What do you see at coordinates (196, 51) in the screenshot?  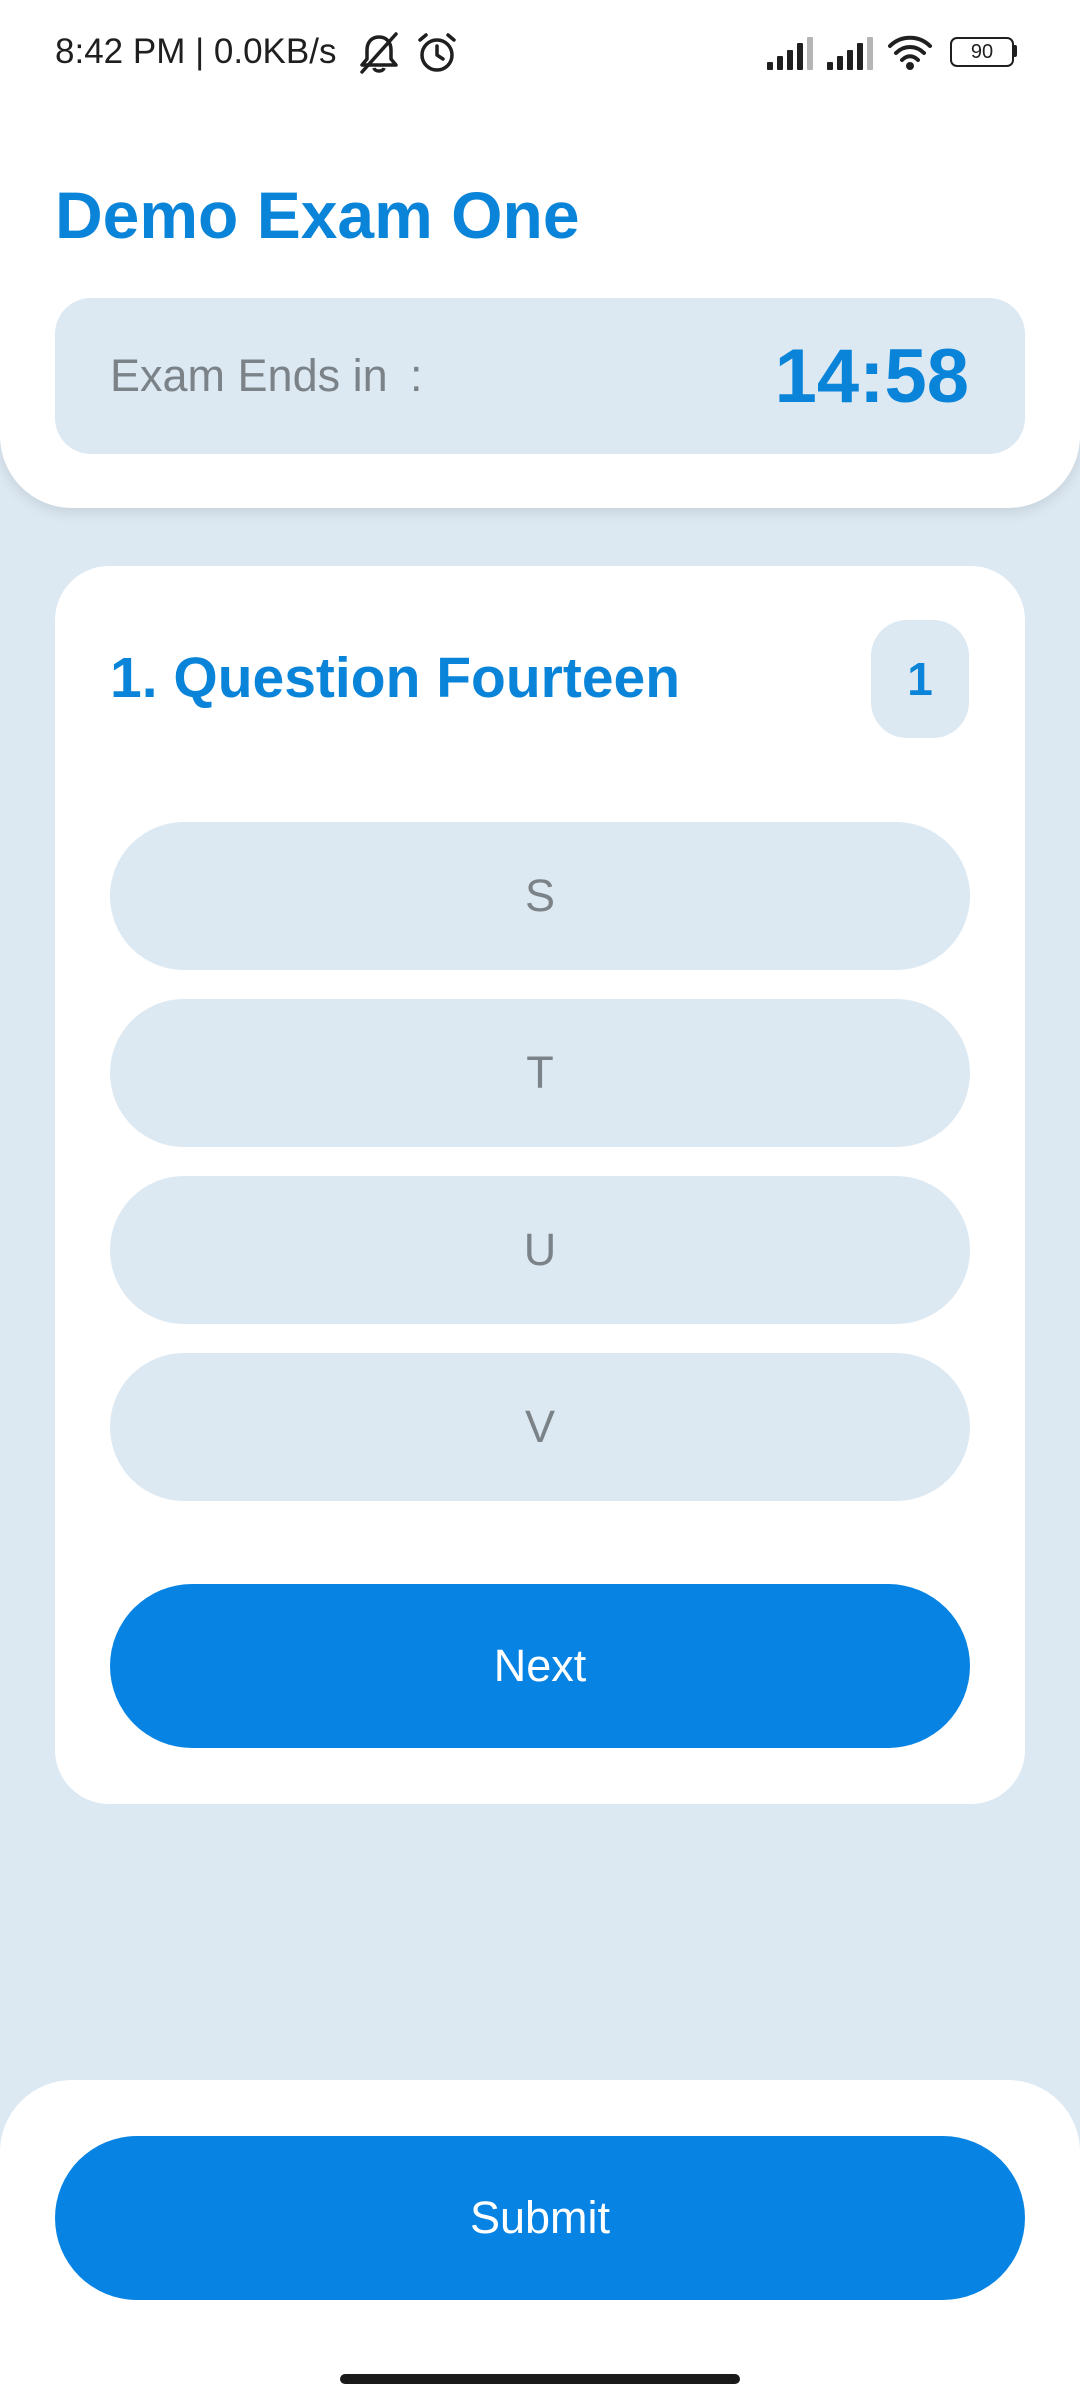 I see `status-time-network-speed: 8:42 PM | 0.0KB/s` at bounding box center [196, 51].